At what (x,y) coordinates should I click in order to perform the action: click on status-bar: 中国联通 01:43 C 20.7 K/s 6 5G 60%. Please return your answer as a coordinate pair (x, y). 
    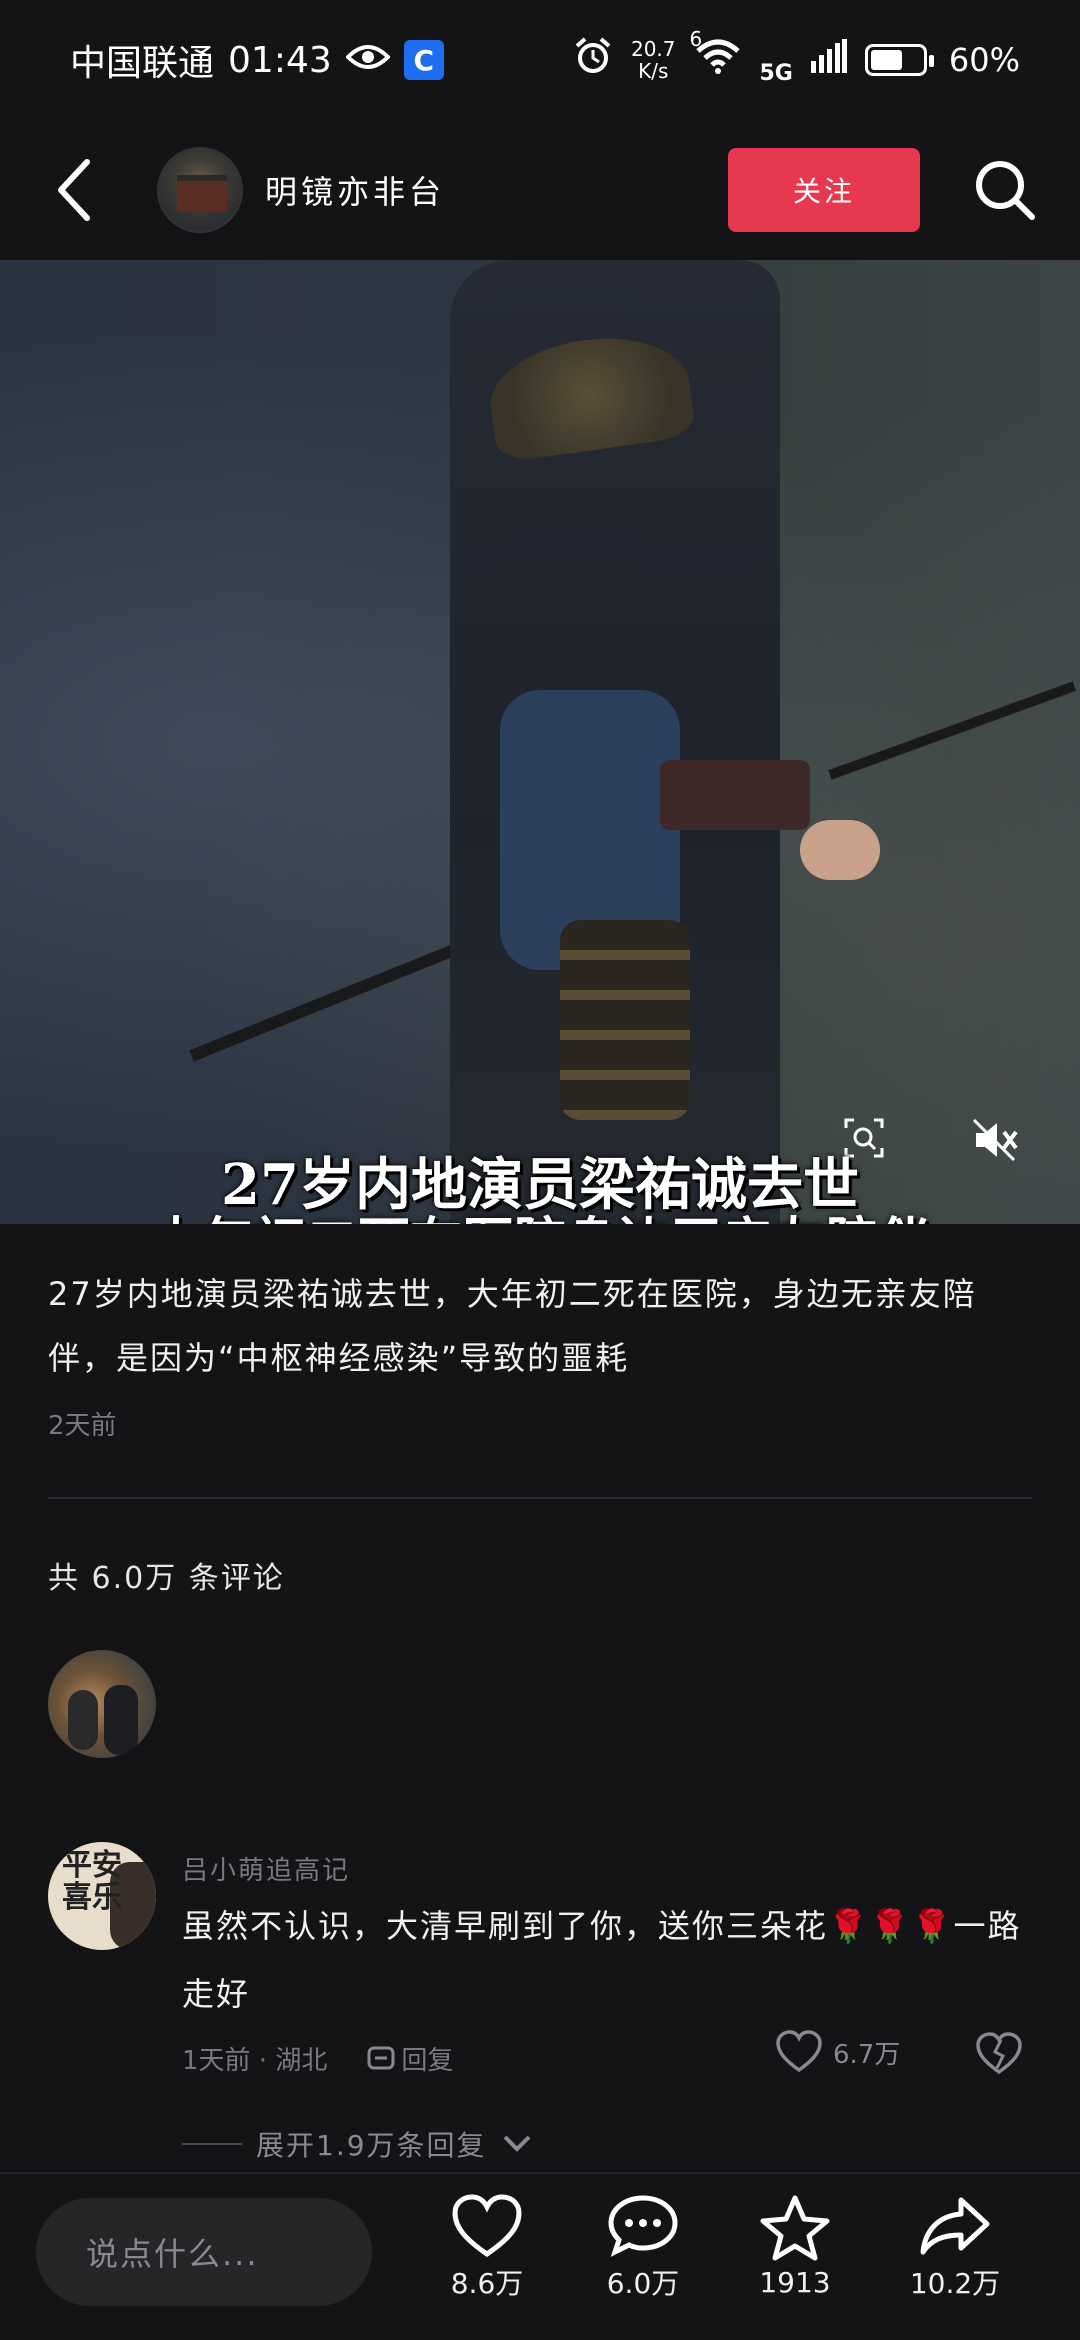
    Looking at the image, I should click on (540, 60).